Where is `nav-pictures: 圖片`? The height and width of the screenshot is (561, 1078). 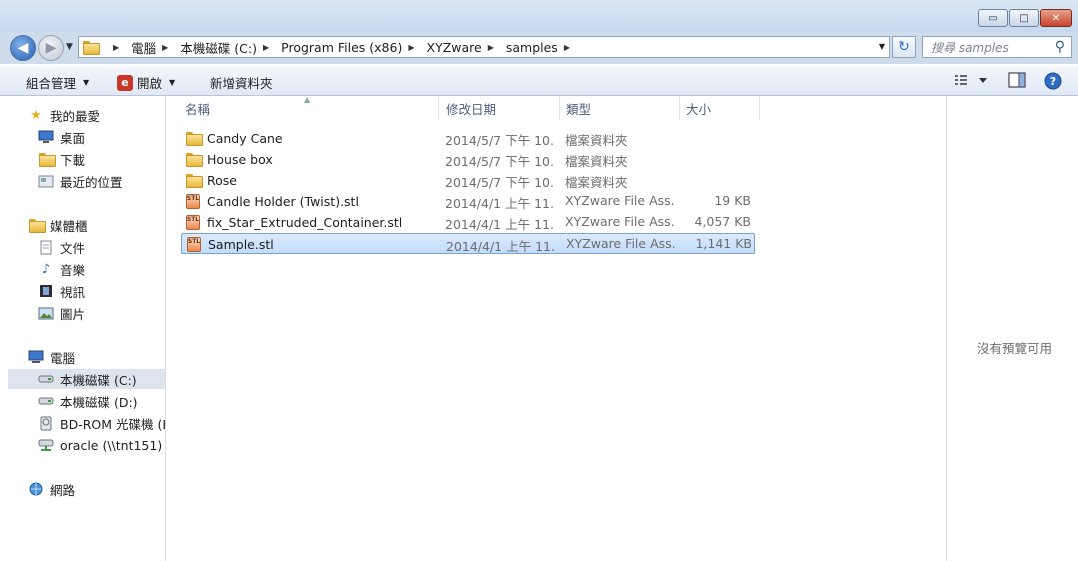
nav-pictures: 圖片 is located at coordinates (61, 313).